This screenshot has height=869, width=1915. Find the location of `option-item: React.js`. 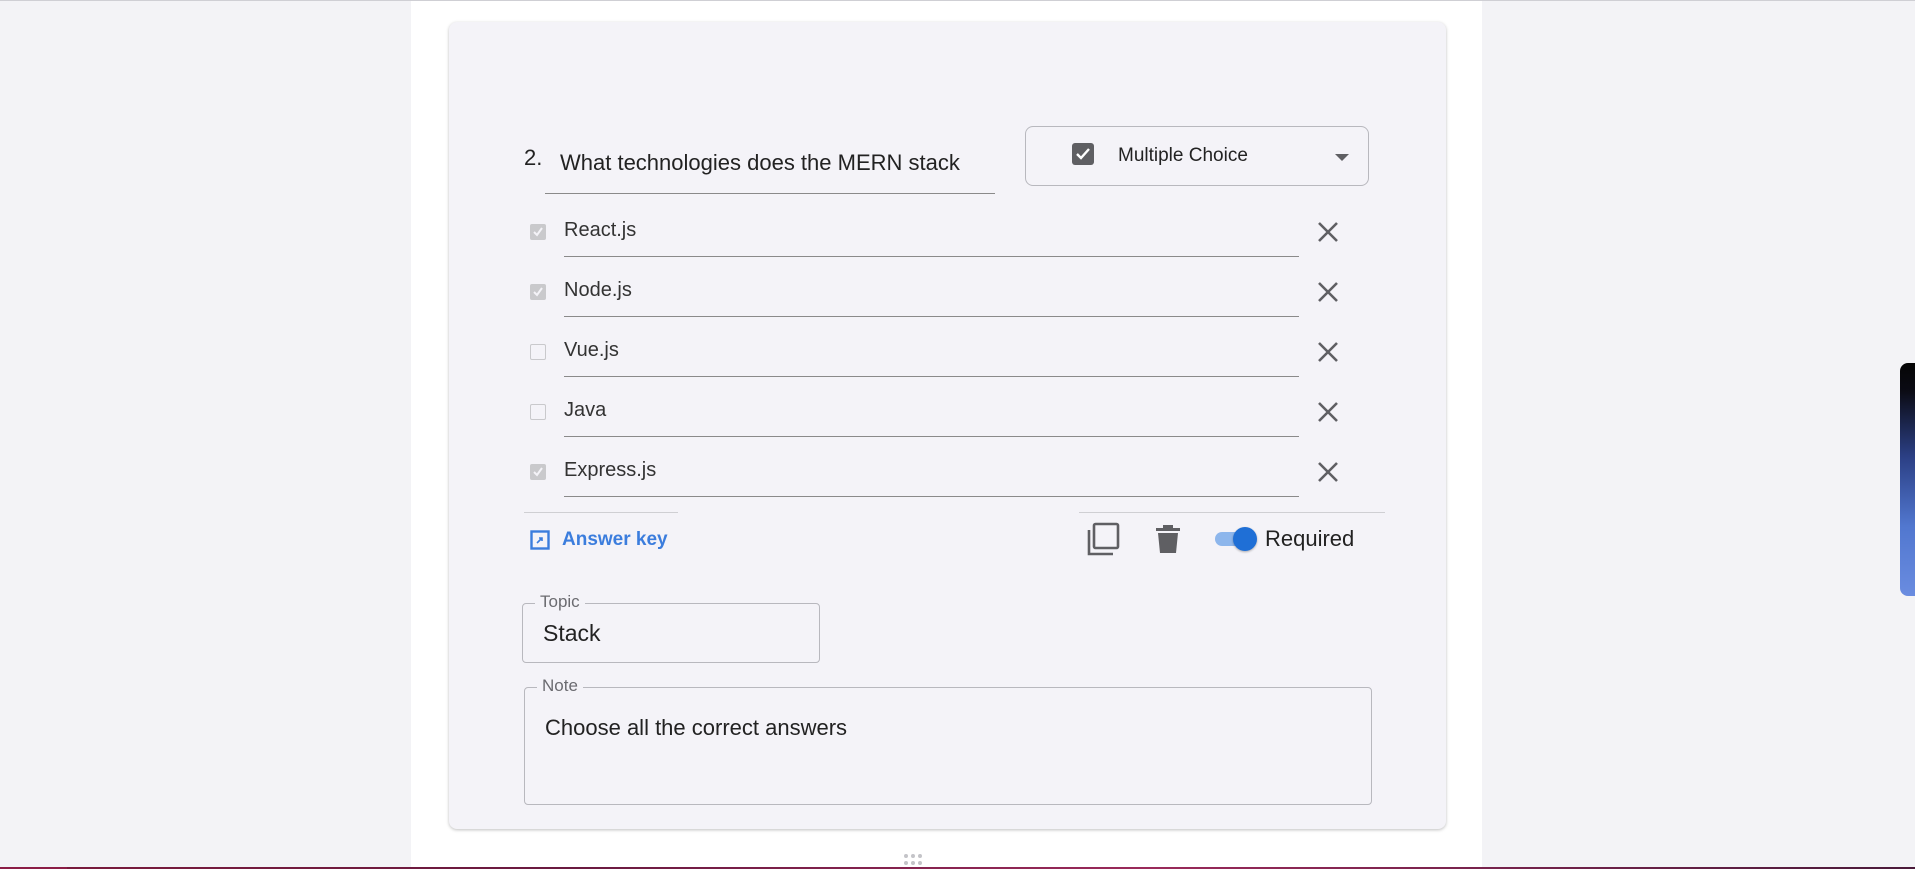

option-item: React.js is located at coordinates (943, 239).